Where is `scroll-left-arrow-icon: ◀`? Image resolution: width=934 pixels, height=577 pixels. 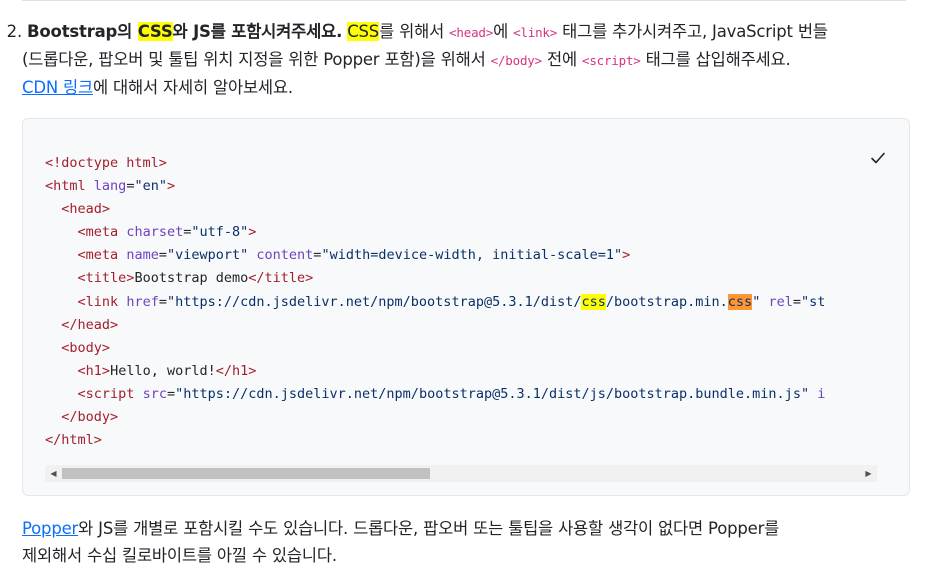 scroll-left-arrow-icon: ◀ is located at coordinates (53, 473).